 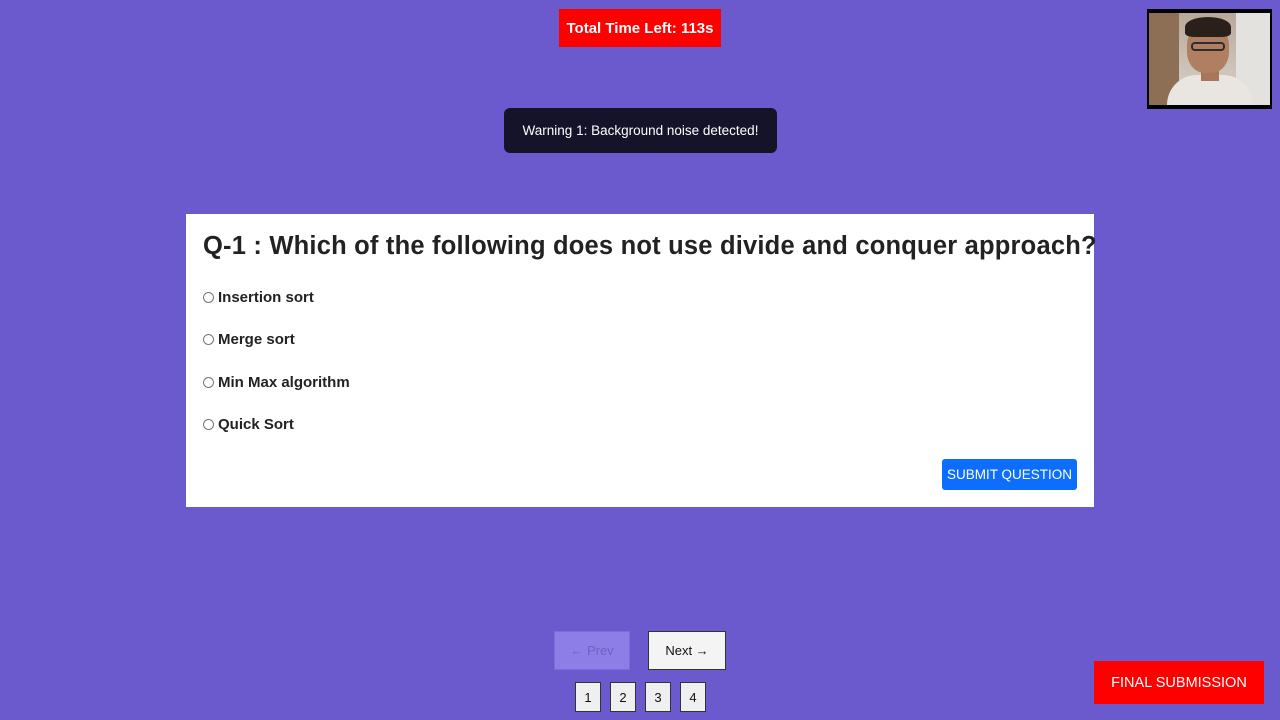 I want to click on webcam-video, so click(x=1209, y=59).